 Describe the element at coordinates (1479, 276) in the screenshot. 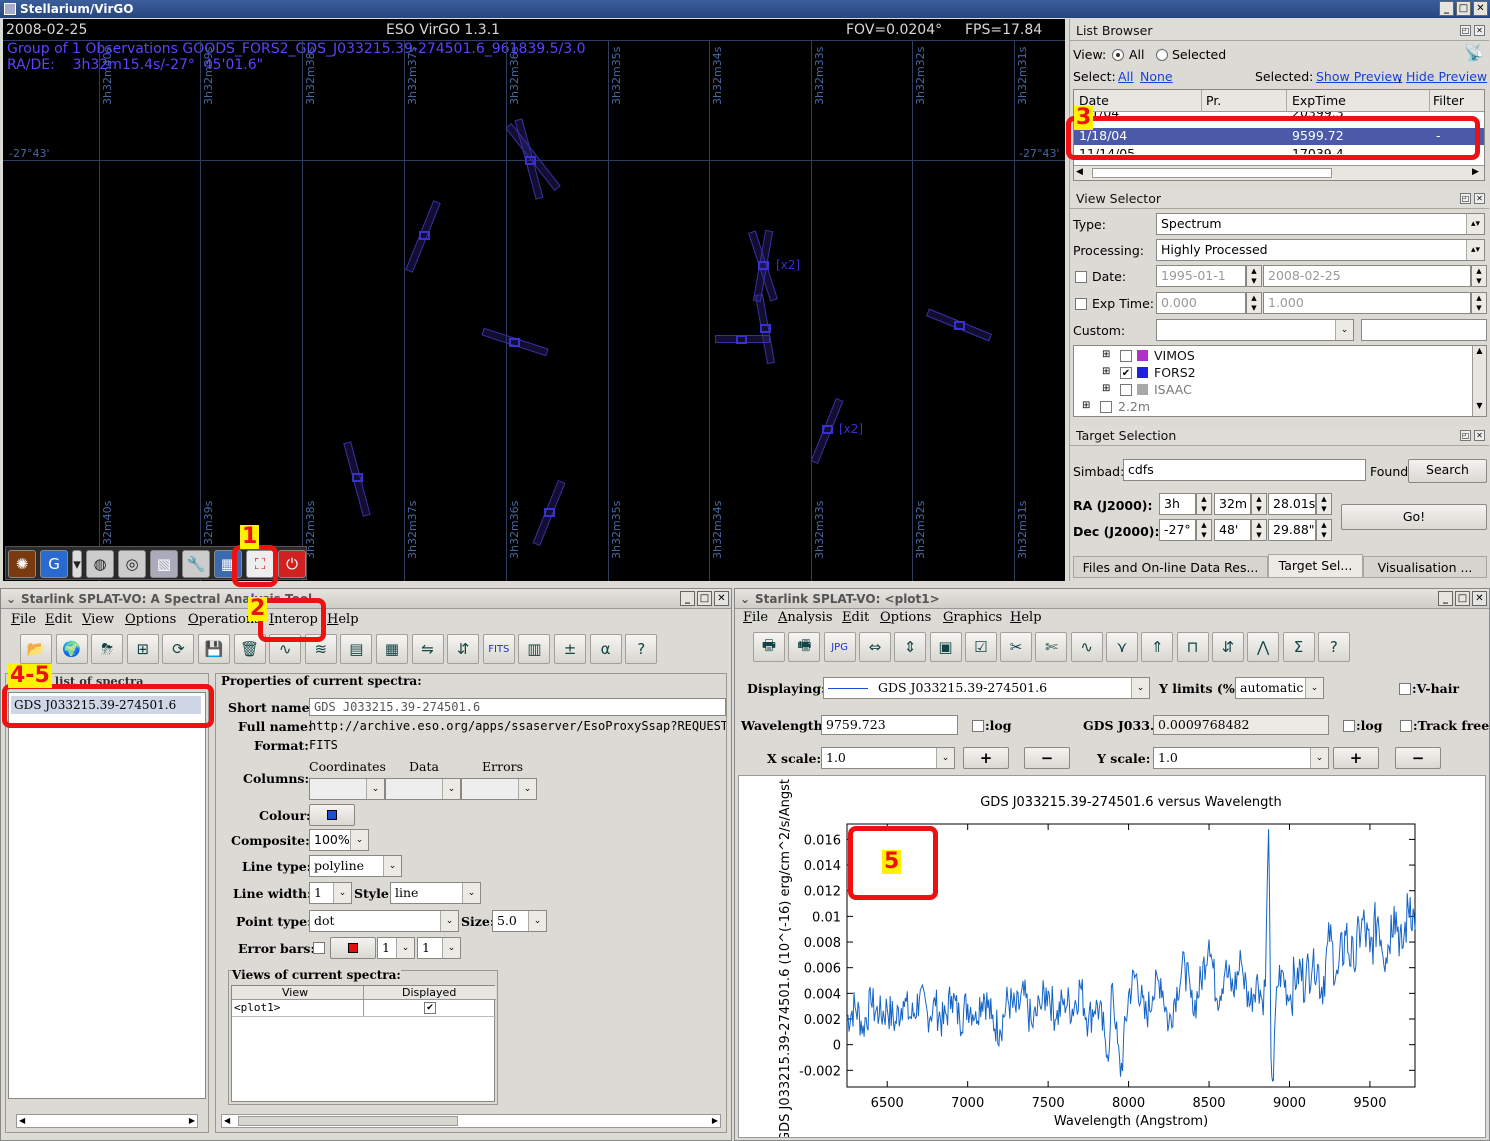

I see `date-to-spinner: ▲ ▼` at that location.